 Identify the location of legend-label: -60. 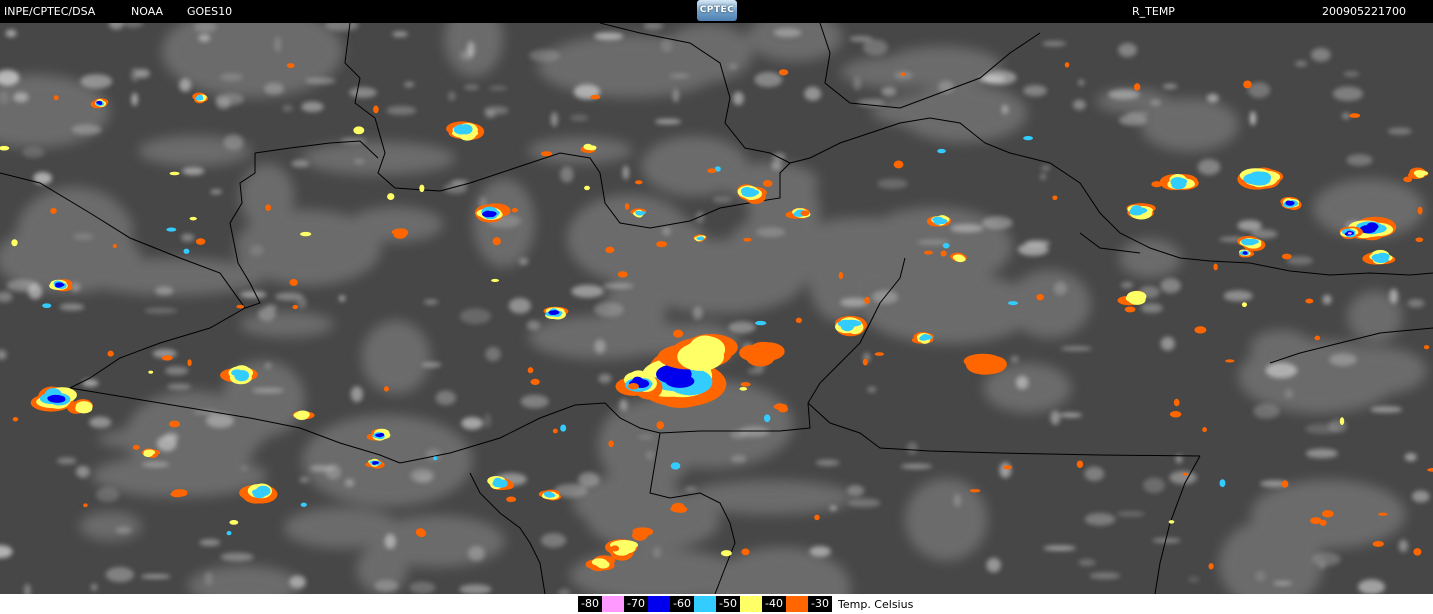
(682, 604).